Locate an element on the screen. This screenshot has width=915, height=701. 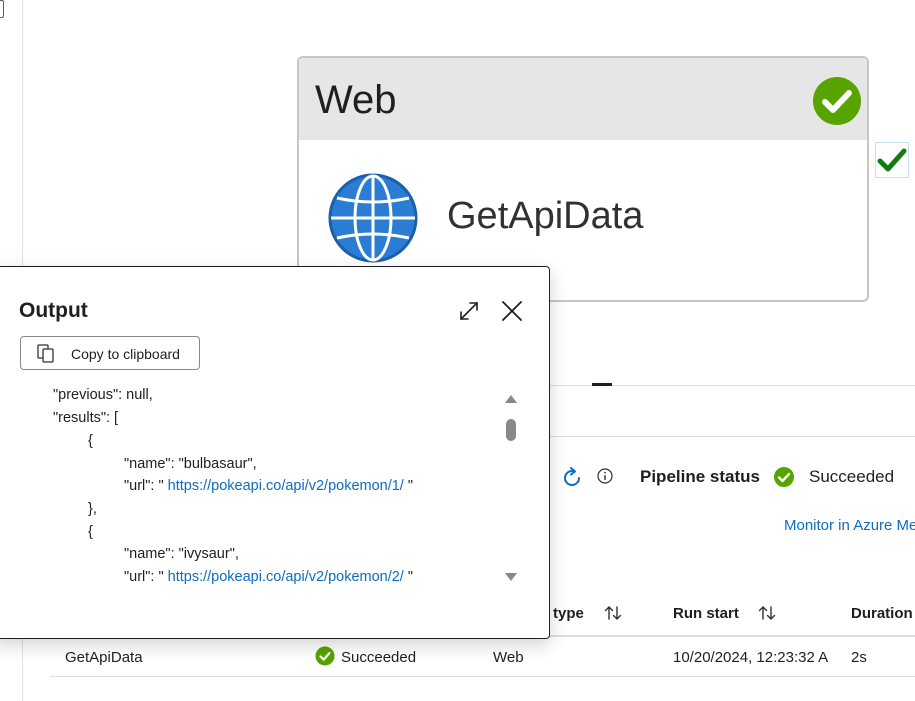
column-header-run-start: Run start is located at coordinates (706, 613).